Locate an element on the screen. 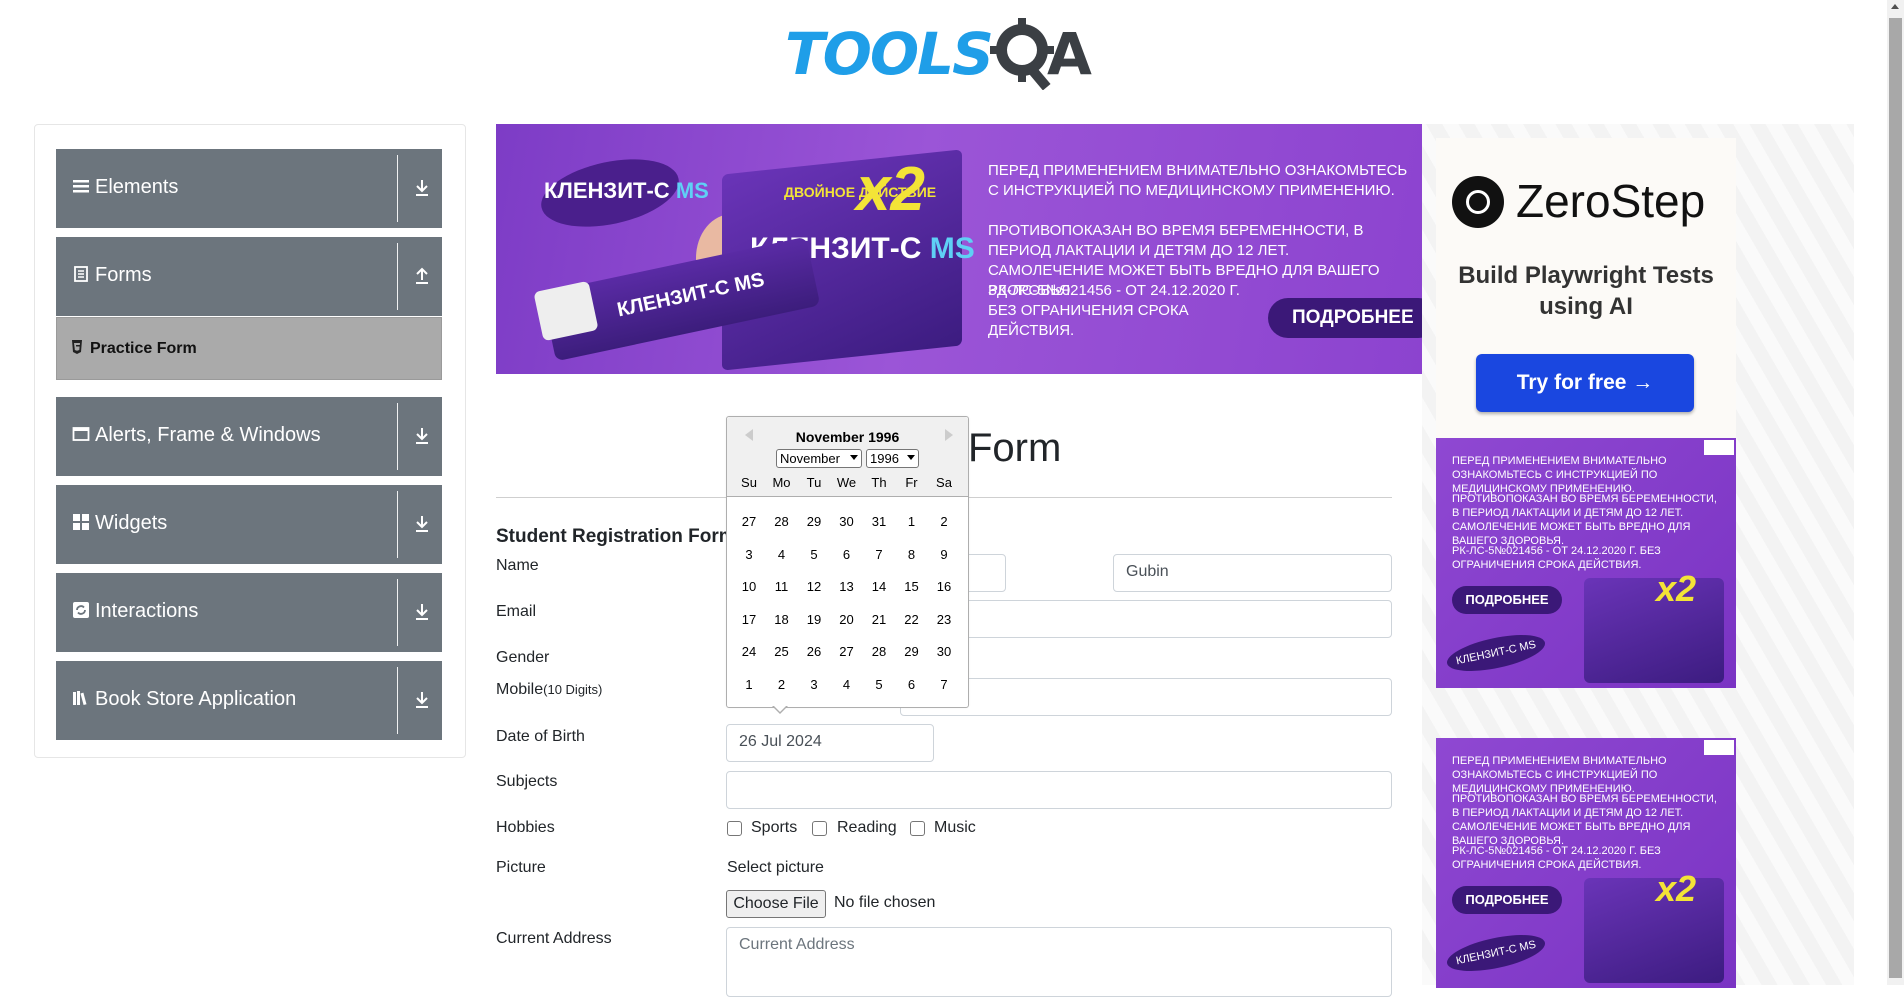  calendar-day: 21 is located at coordinates (879, 619).